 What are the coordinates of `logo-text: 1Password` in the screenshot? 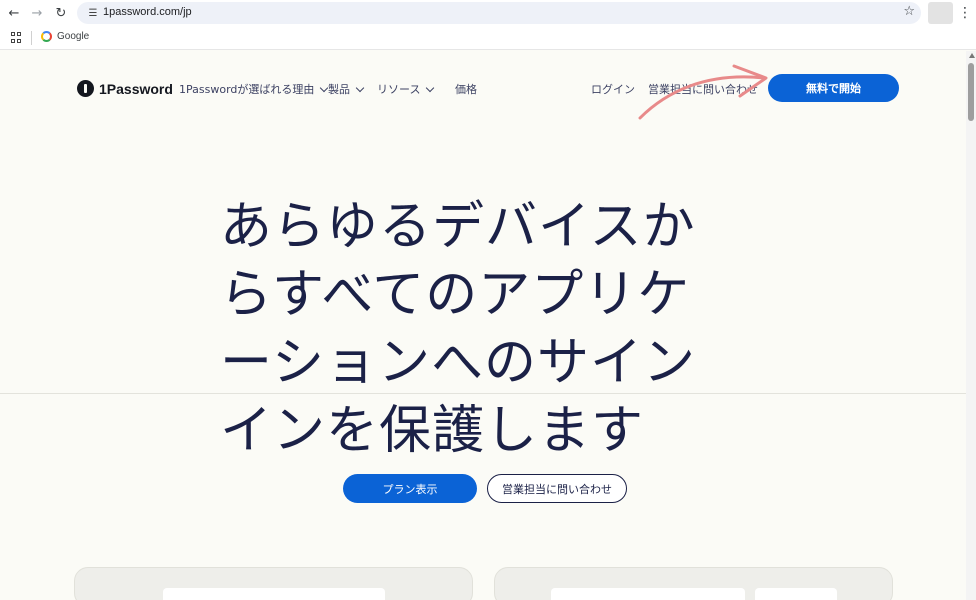 It's located at (136, 88).